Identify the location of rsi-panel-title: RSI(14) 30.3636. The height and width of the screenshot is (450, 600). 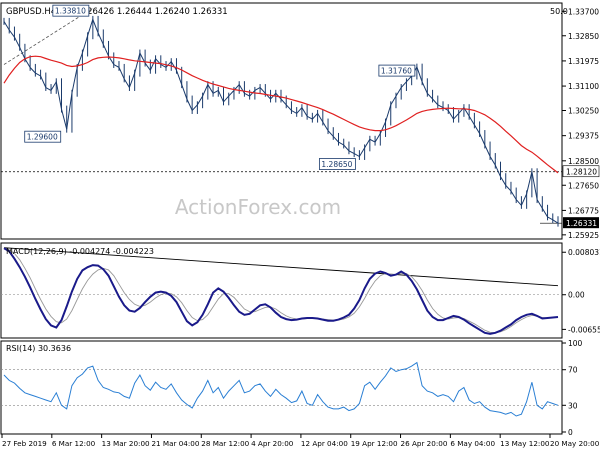
(38, 348).